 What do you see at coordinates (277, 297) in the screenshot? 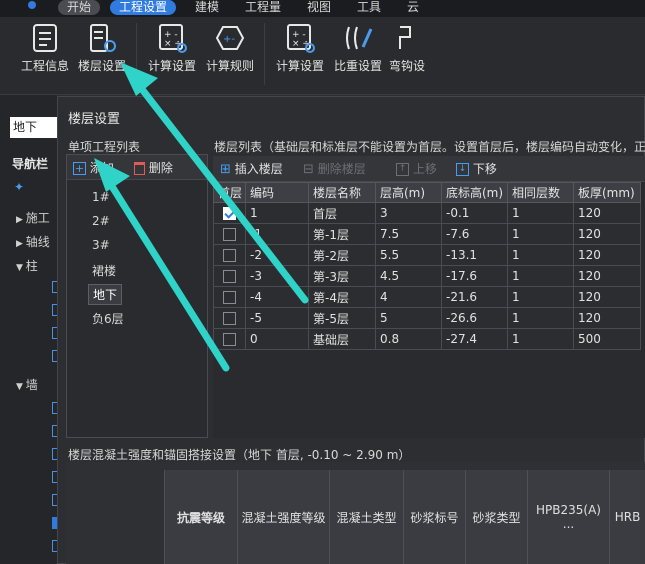
I see `code-cell: -4` at bounding box center [277, 297].